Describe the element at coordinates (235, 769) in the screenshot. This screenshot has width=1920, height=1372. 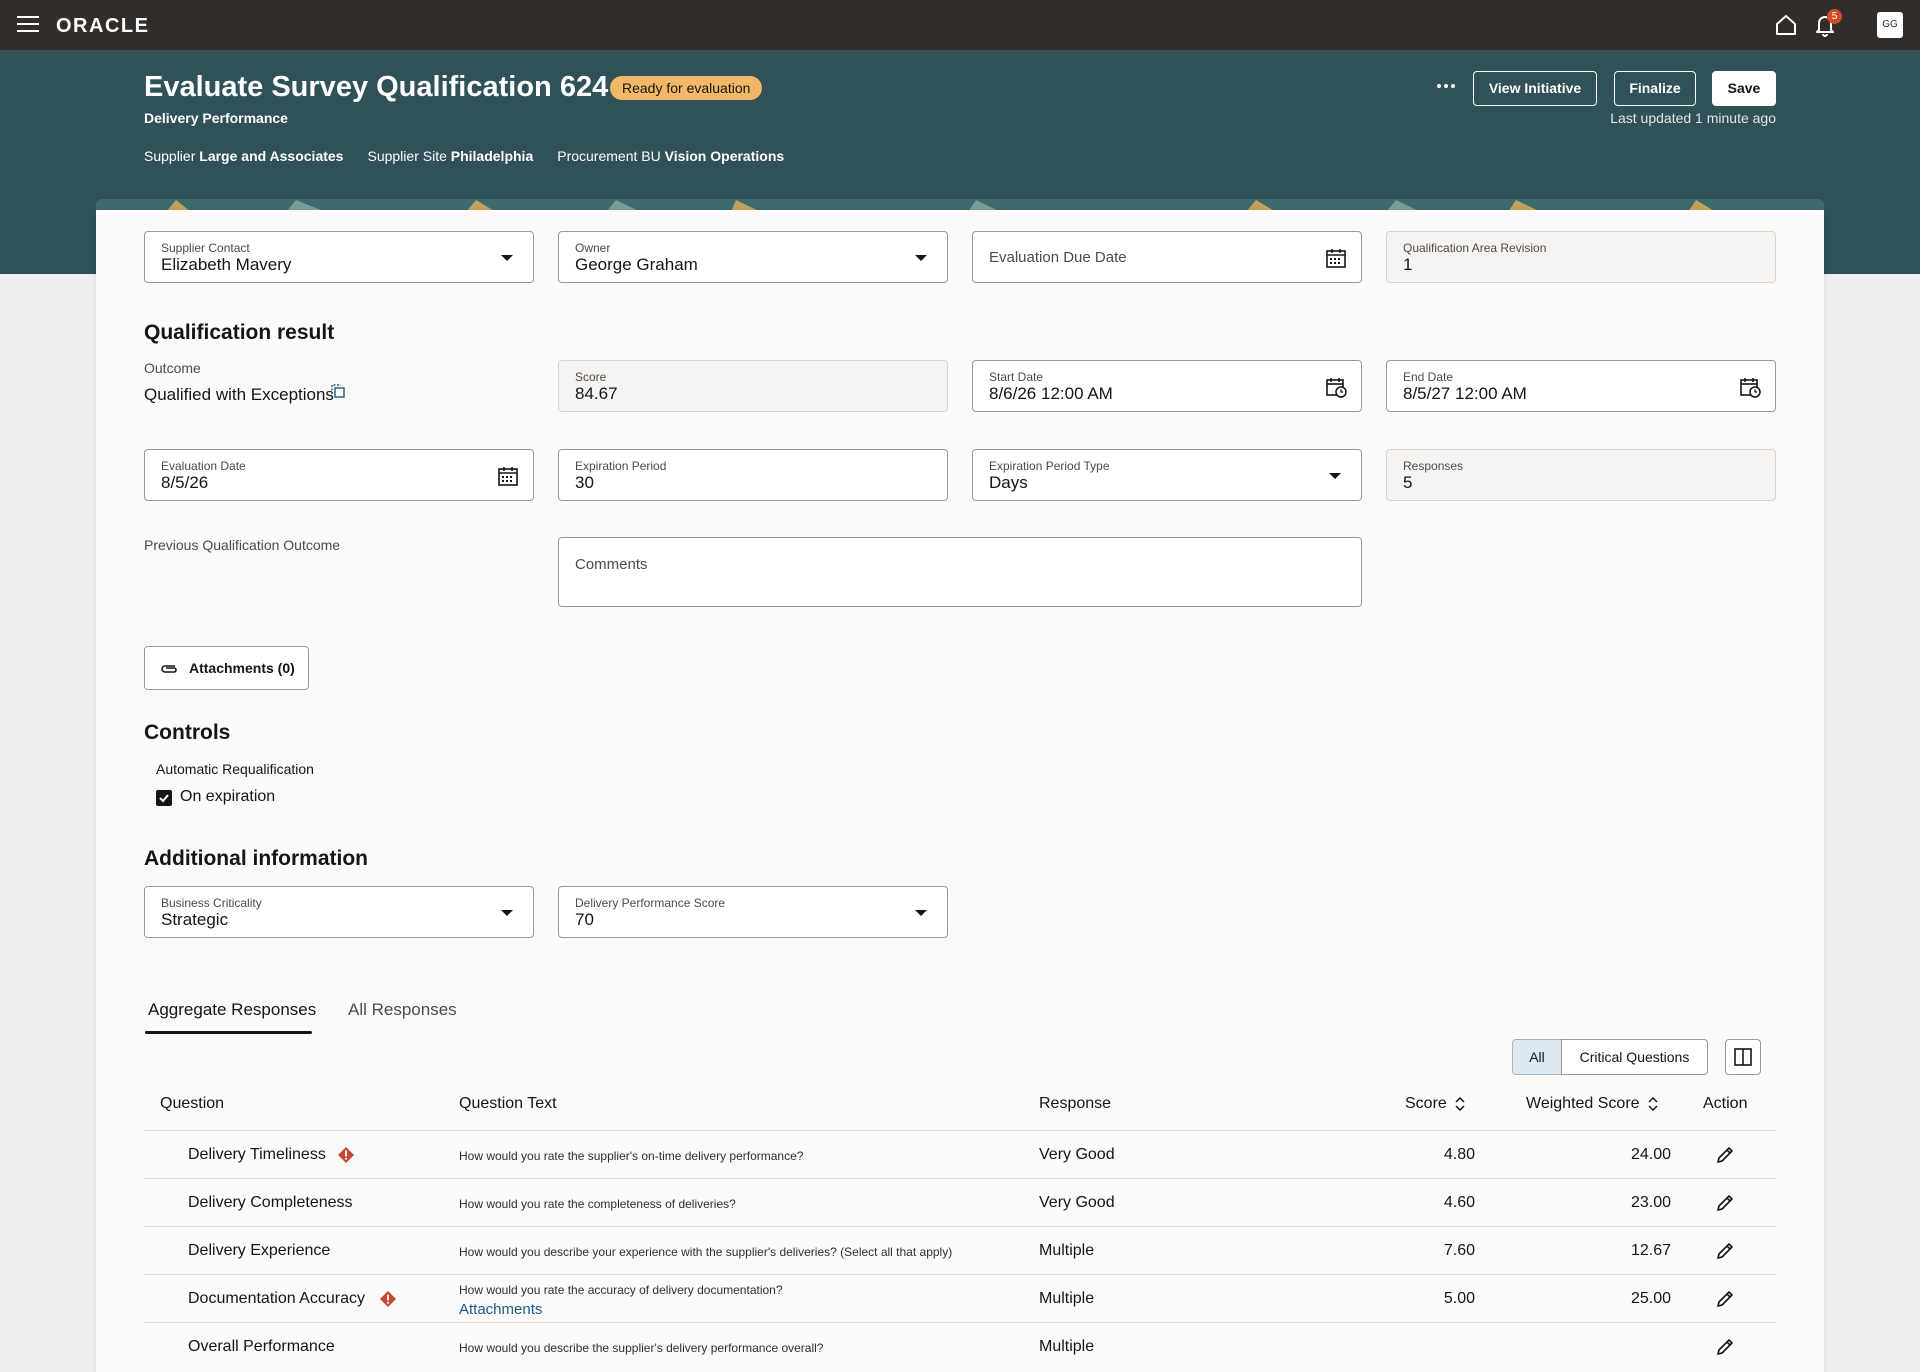
I see `automatic-requalification-label: Automatic Requalification` at that location.